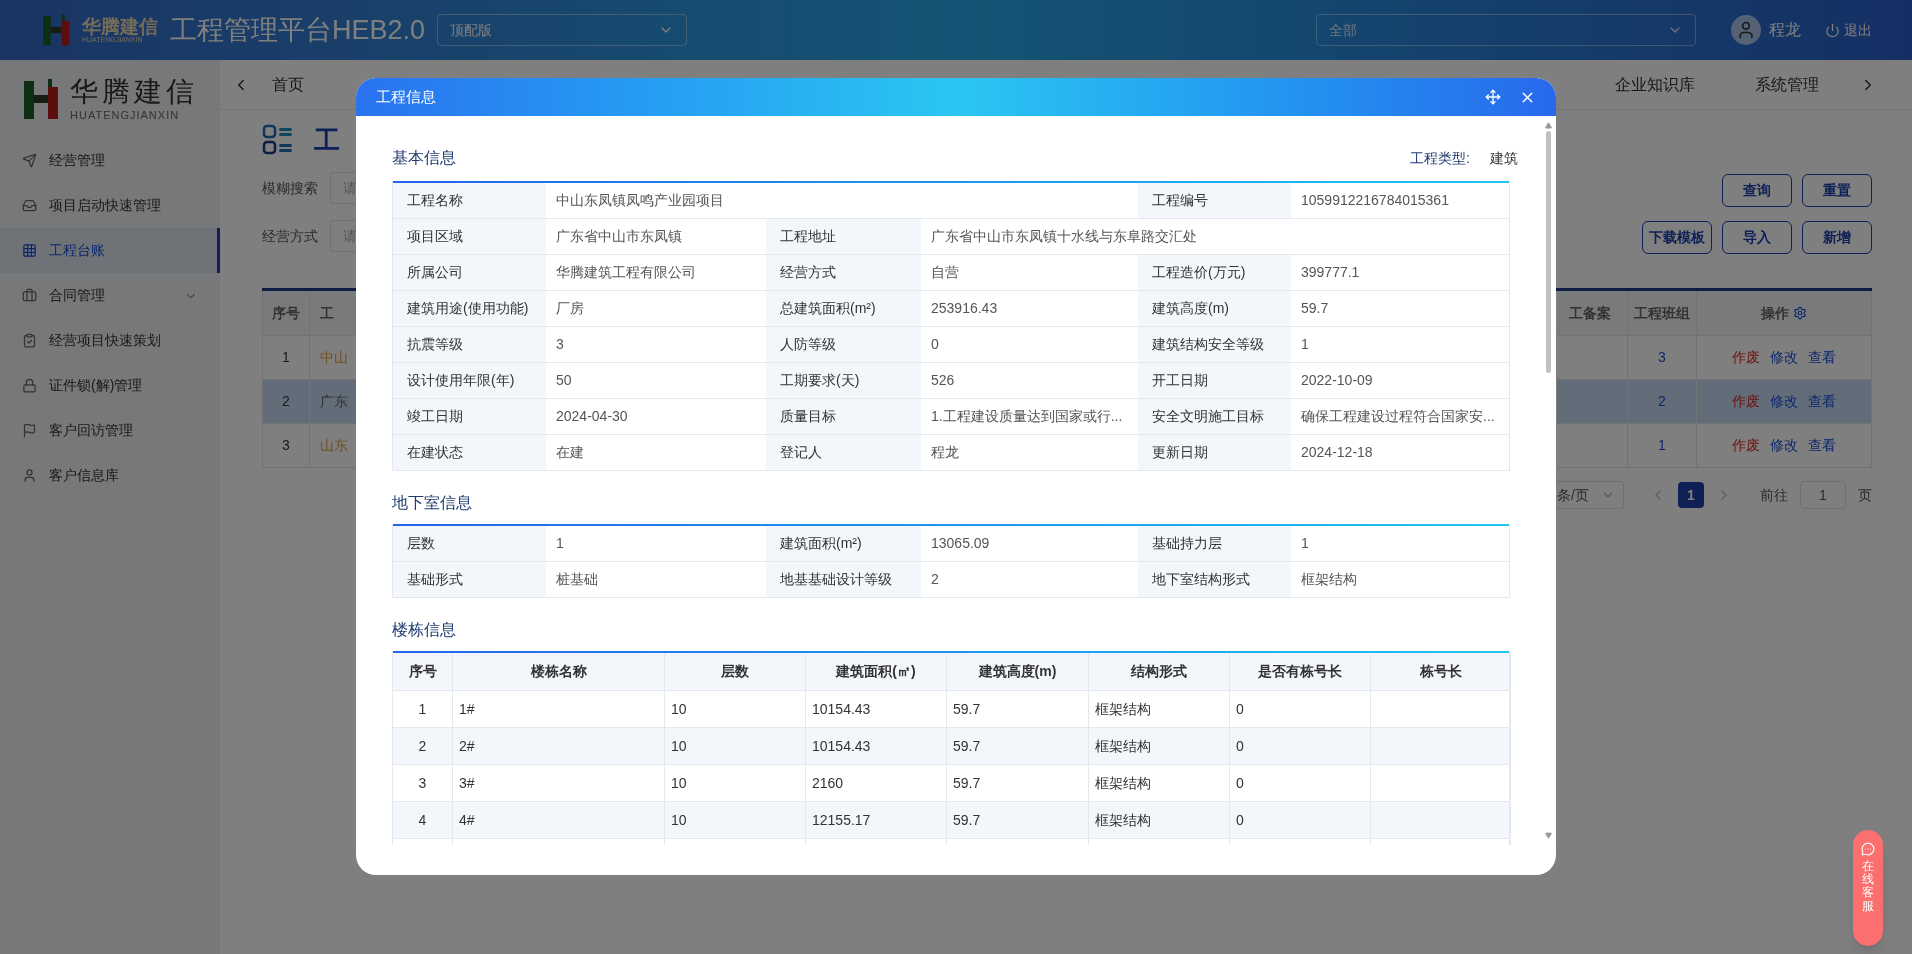  What do you see at coordinates (1330, 272) in the screenshot?
I see `field-value: 399777.1` at bounding box center [1330, 272].